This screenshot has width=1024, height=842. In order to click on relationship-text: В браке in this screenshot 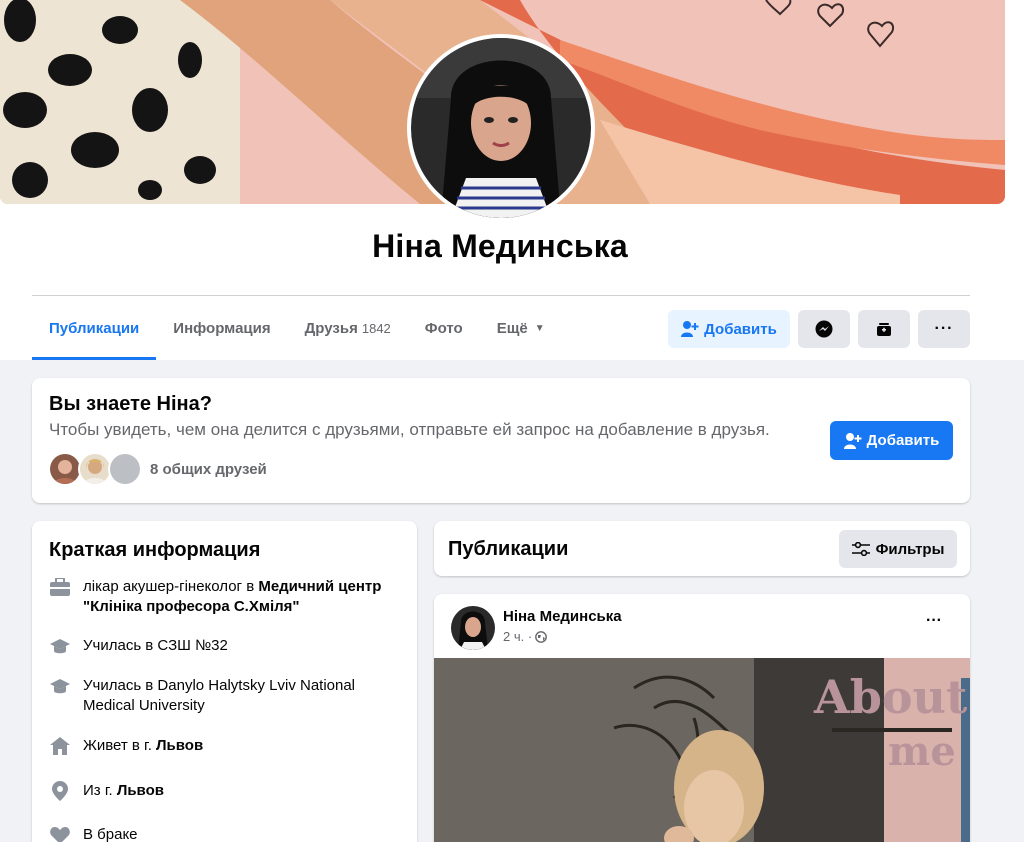, I will do `click(110, 834)`.